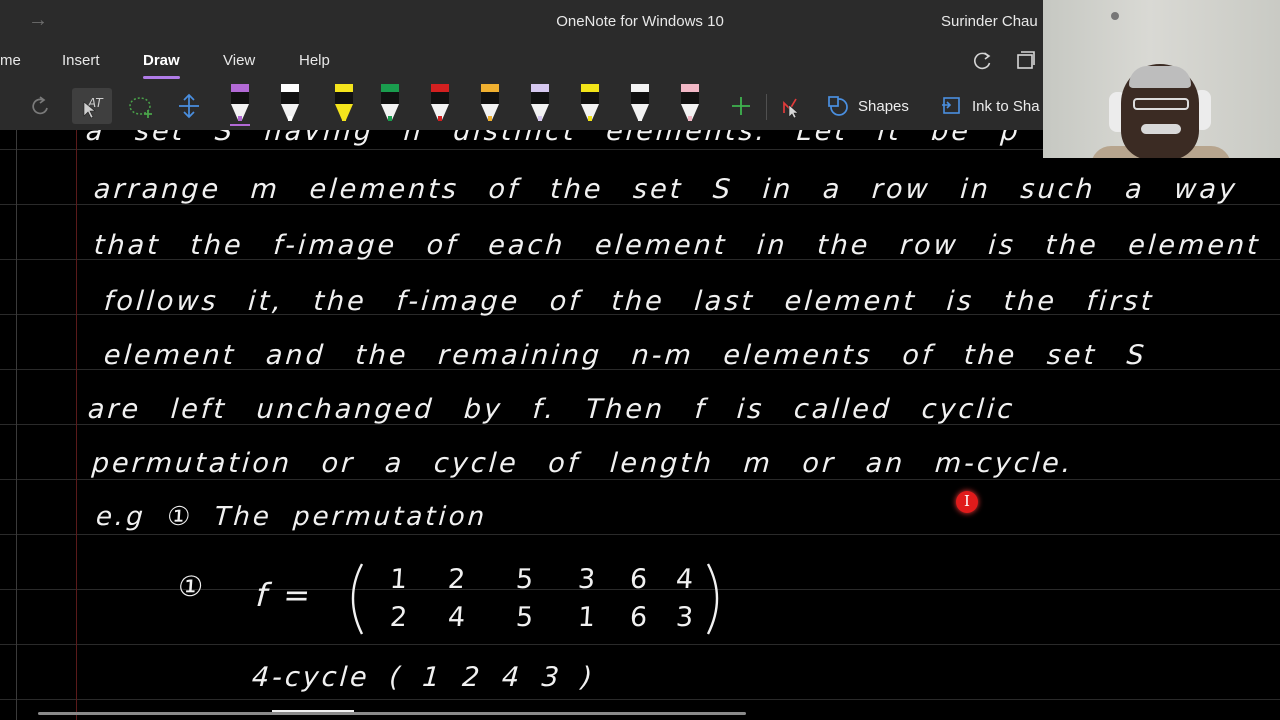 This screenshot has height=720, width=1280. Describe the element at coordinates (982, 62) in the screenshot. I see `sync-icon` at that location.